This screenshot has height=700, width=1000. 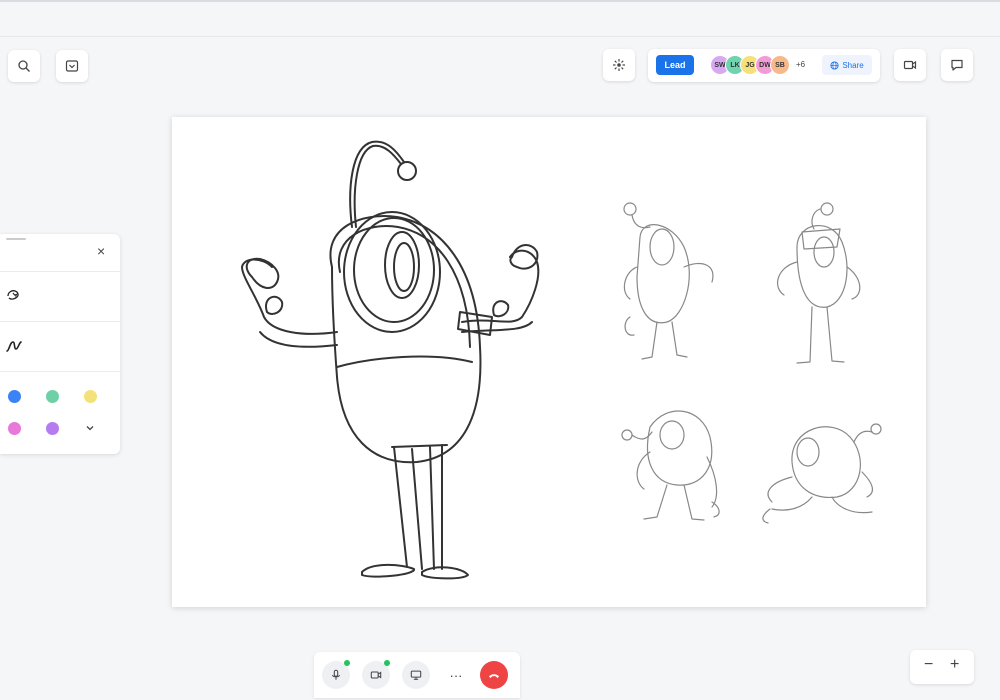 I want to click on collaboration-bar: Lead SW LK JG DW SB +6 Share, so click(x=764, y=65).